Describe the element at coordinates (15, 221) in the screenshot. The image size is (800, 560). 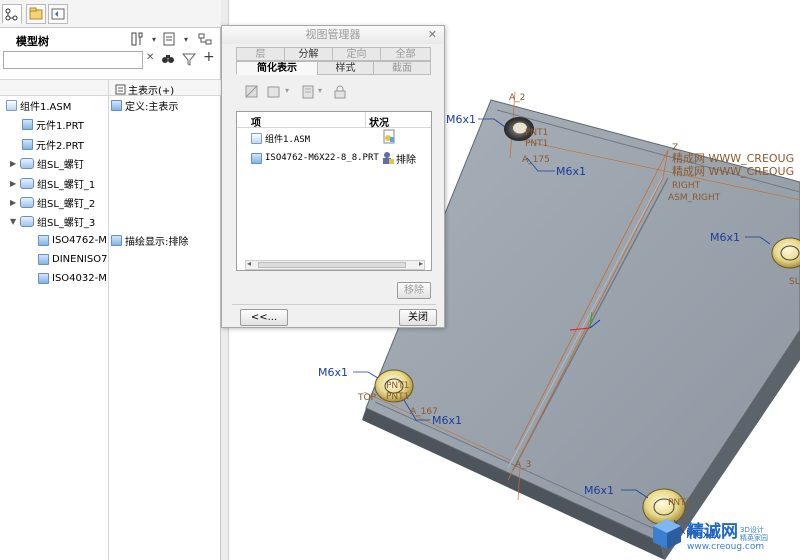
I see `expanded-arrow-icon: ▼` at that location.